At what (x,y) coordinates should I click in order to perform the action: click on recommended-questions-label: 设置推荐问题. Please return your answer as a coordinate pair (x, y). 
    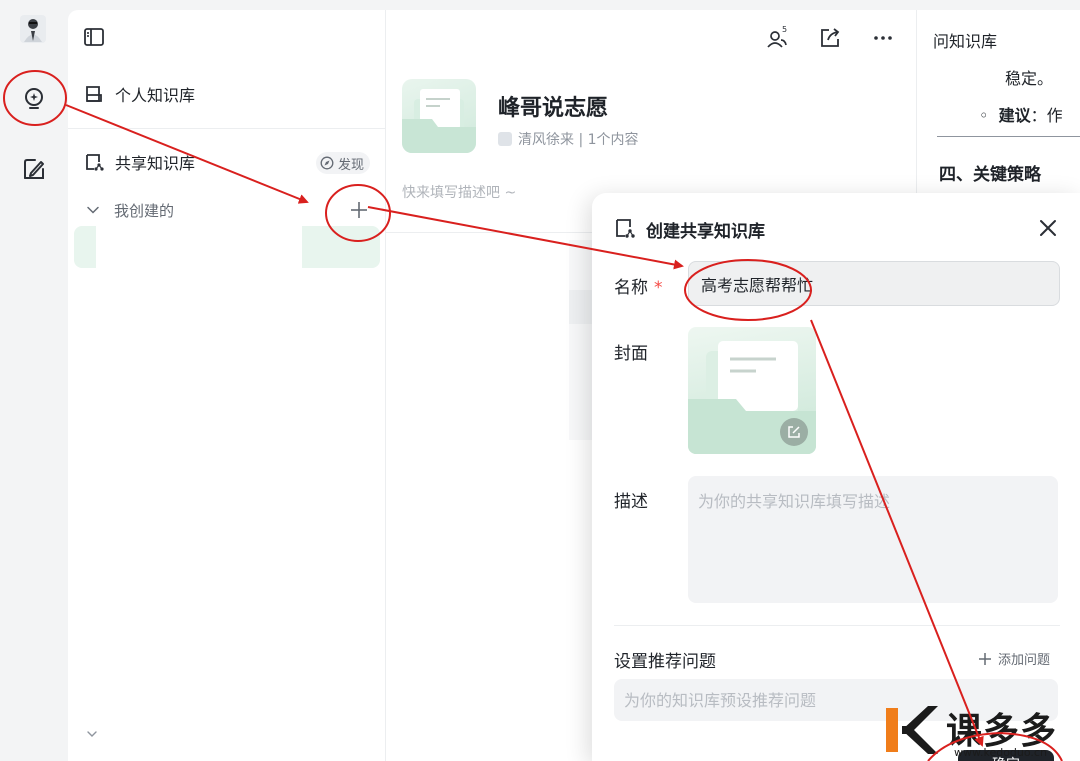
    Looking at the image, I should click on (665, 662).